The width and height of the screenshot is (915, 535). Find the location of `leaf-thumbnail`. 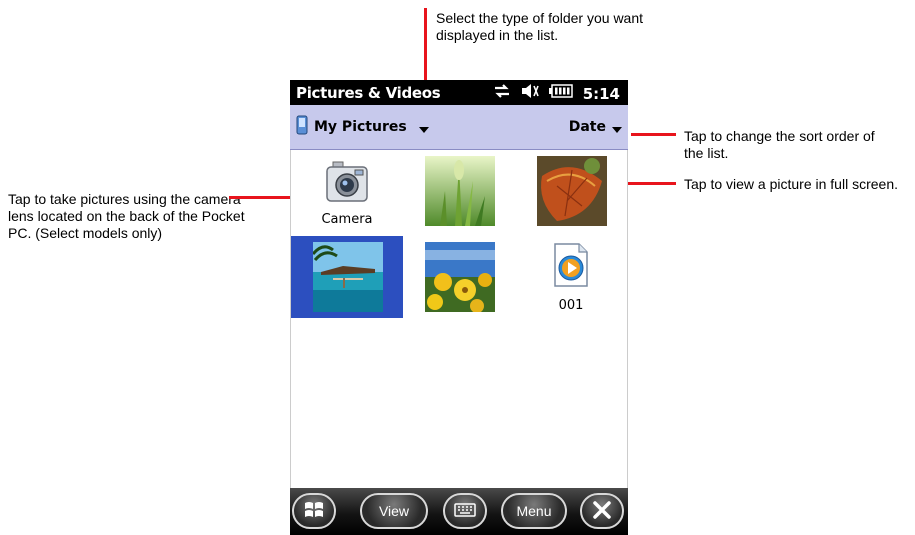

leaf-thumbnail is located at coordinates (572, 191).